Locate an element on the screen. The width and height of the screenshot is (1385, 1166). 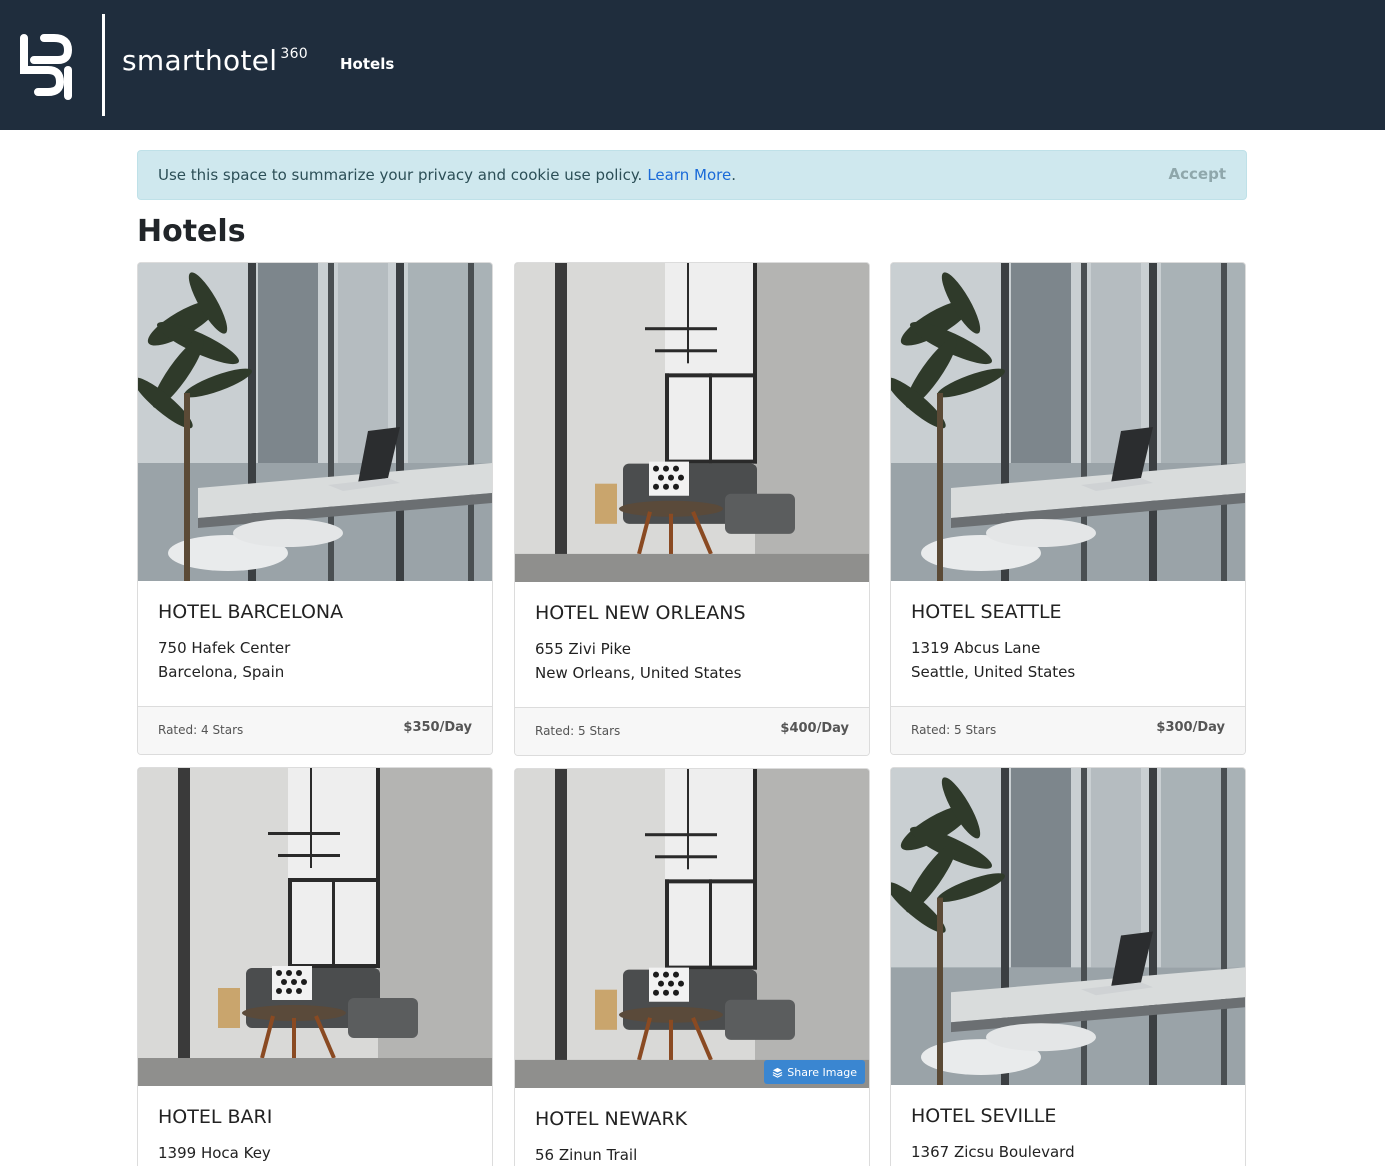
hotel-name: HOTEL BARCELONA is located at coordinates (250, 612).